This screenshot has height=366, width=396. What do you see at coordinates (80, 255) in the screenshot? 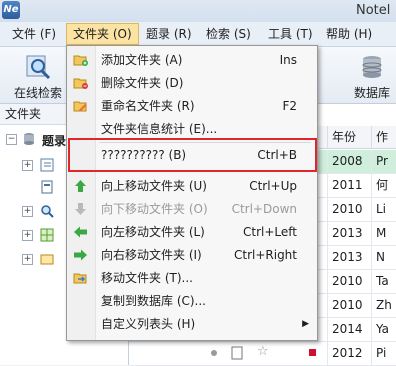
I see `arrow-right-icon` at bounding box center [80, 255].